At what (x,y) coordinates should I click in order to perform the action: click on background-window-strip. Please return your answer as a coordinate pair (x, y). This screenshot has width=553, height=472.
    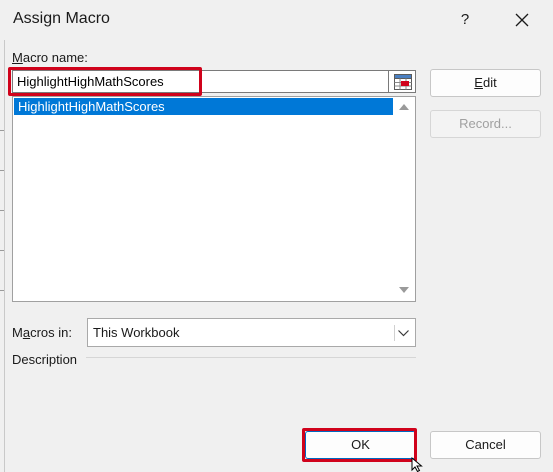
    Looking at the image, I should click on (2, 256).